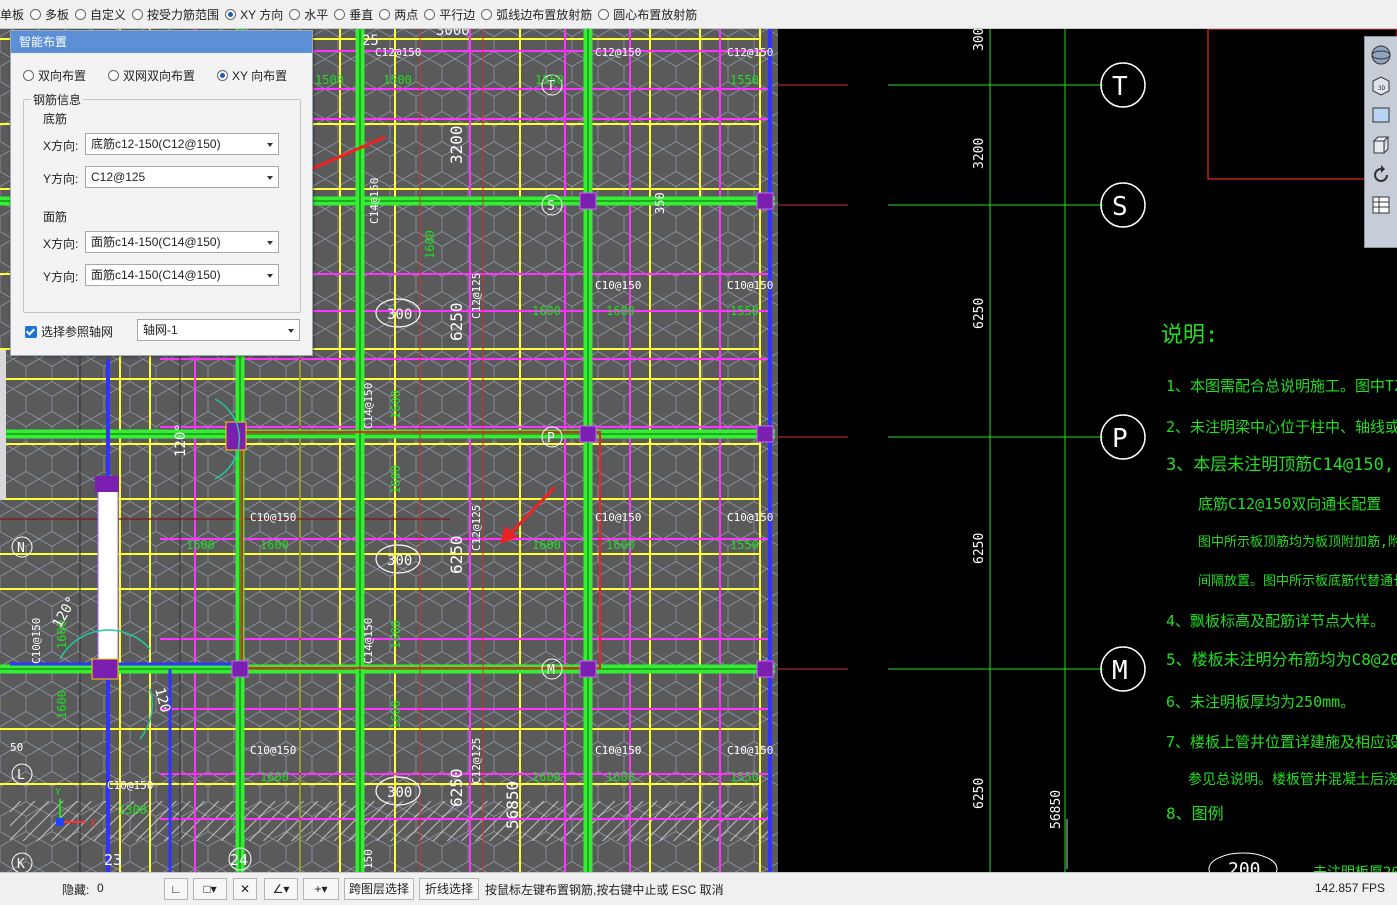 The image size is (1397, 905). I want to click on box-view-icon, so click(1381, 145).